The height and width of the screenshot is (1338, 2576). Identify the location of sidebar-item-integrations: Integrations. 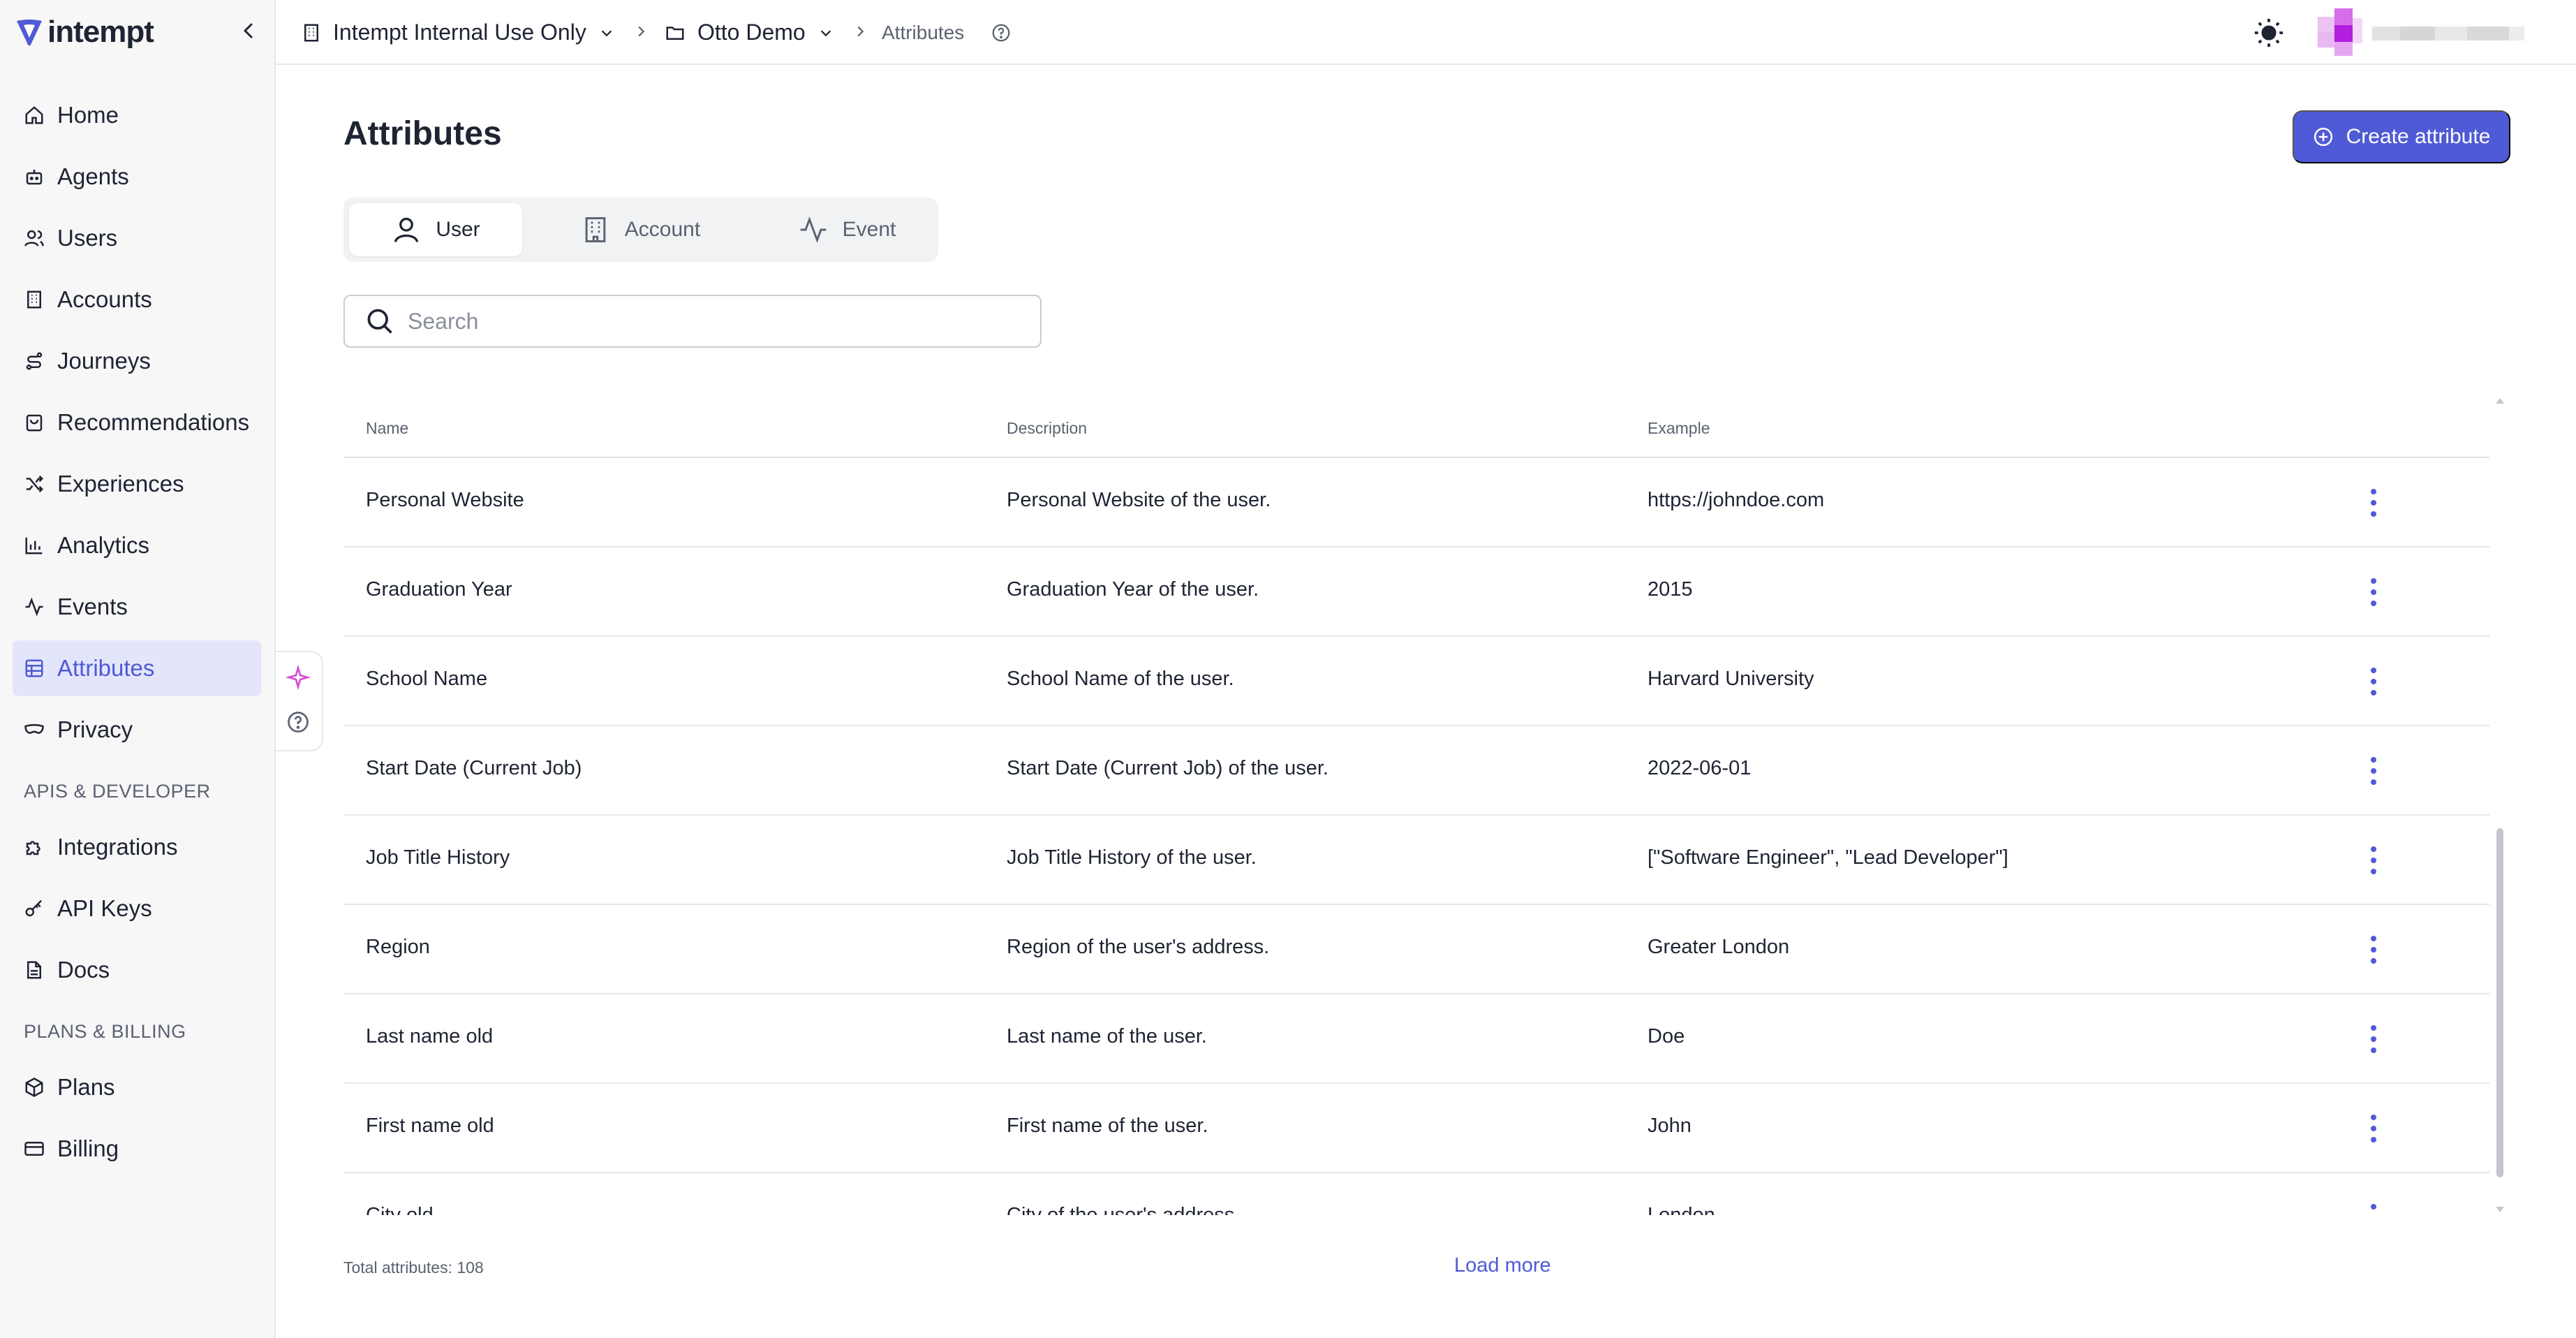
(137, 847).